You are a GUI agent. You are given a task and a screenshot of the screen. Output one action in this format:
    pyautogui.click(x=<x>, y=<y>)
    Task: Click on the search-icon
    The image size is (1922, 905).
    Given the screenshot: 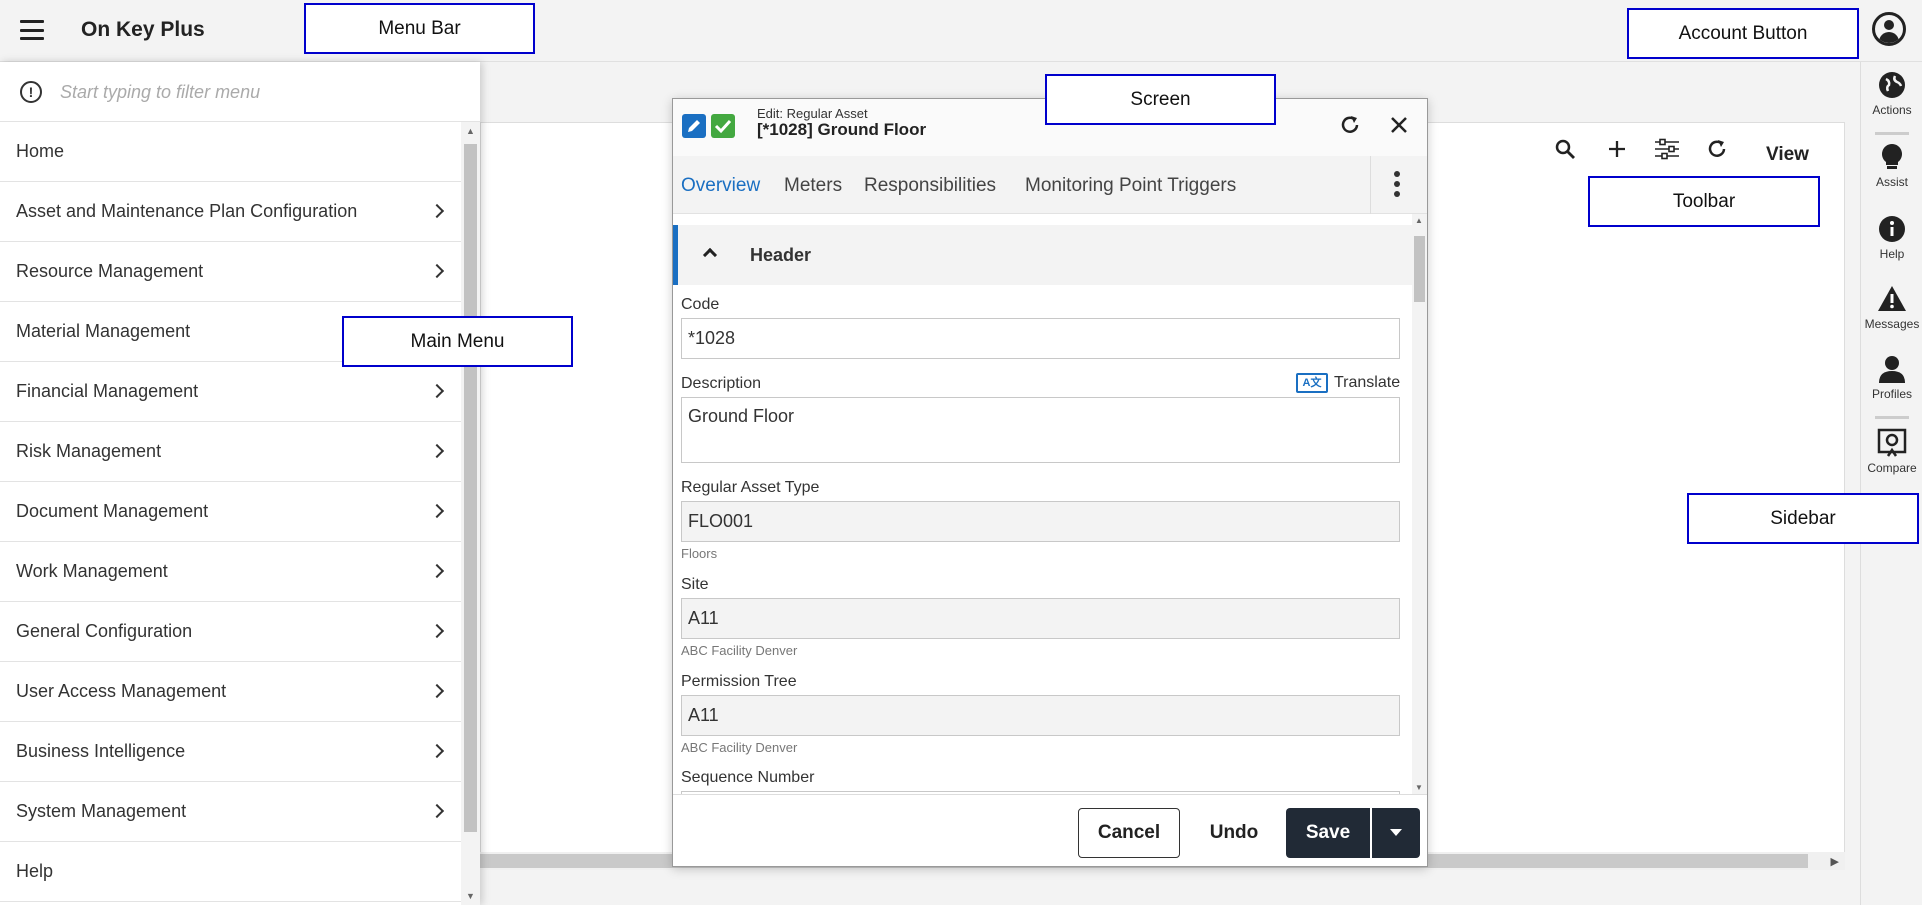 What is the action you would take?
    pyautogui.click(x=1565, y=149)
    